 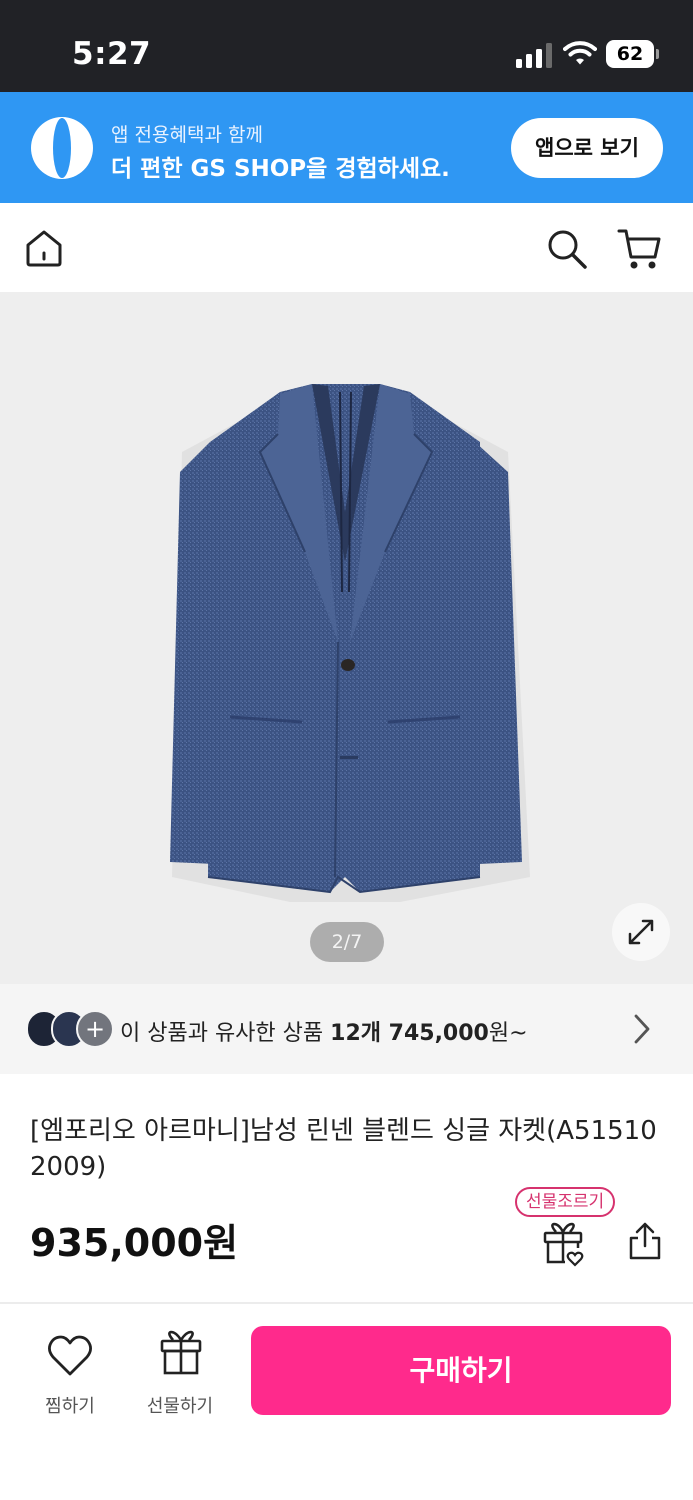 I want to click on status-time: 5:27, so click(x=112, y=54).